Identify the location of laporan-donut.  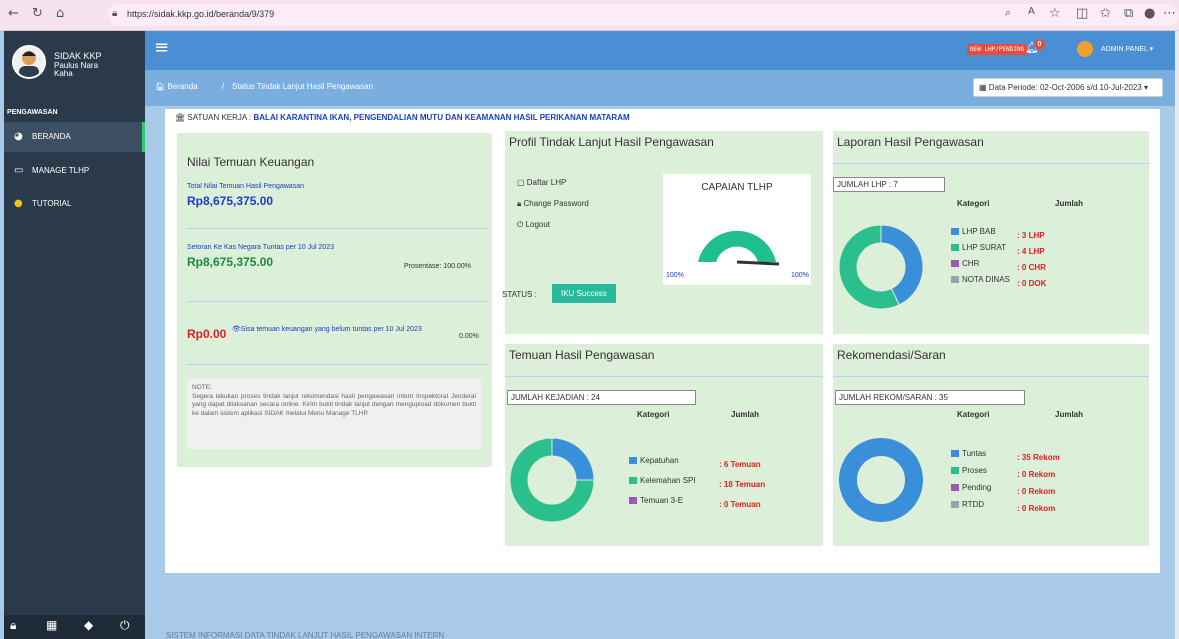
(881, 267).